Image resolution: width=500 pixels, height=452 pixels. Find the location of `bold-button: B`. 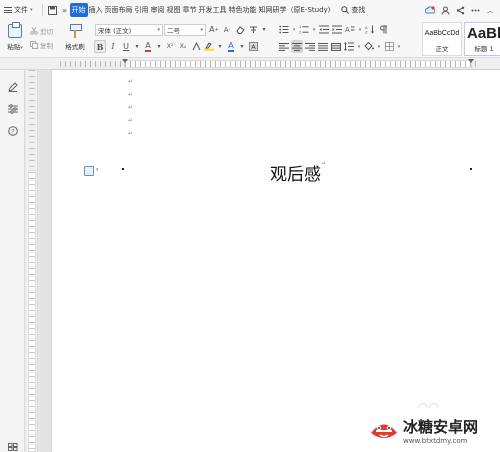

bold-button: B is located at coordinates (100, 46).